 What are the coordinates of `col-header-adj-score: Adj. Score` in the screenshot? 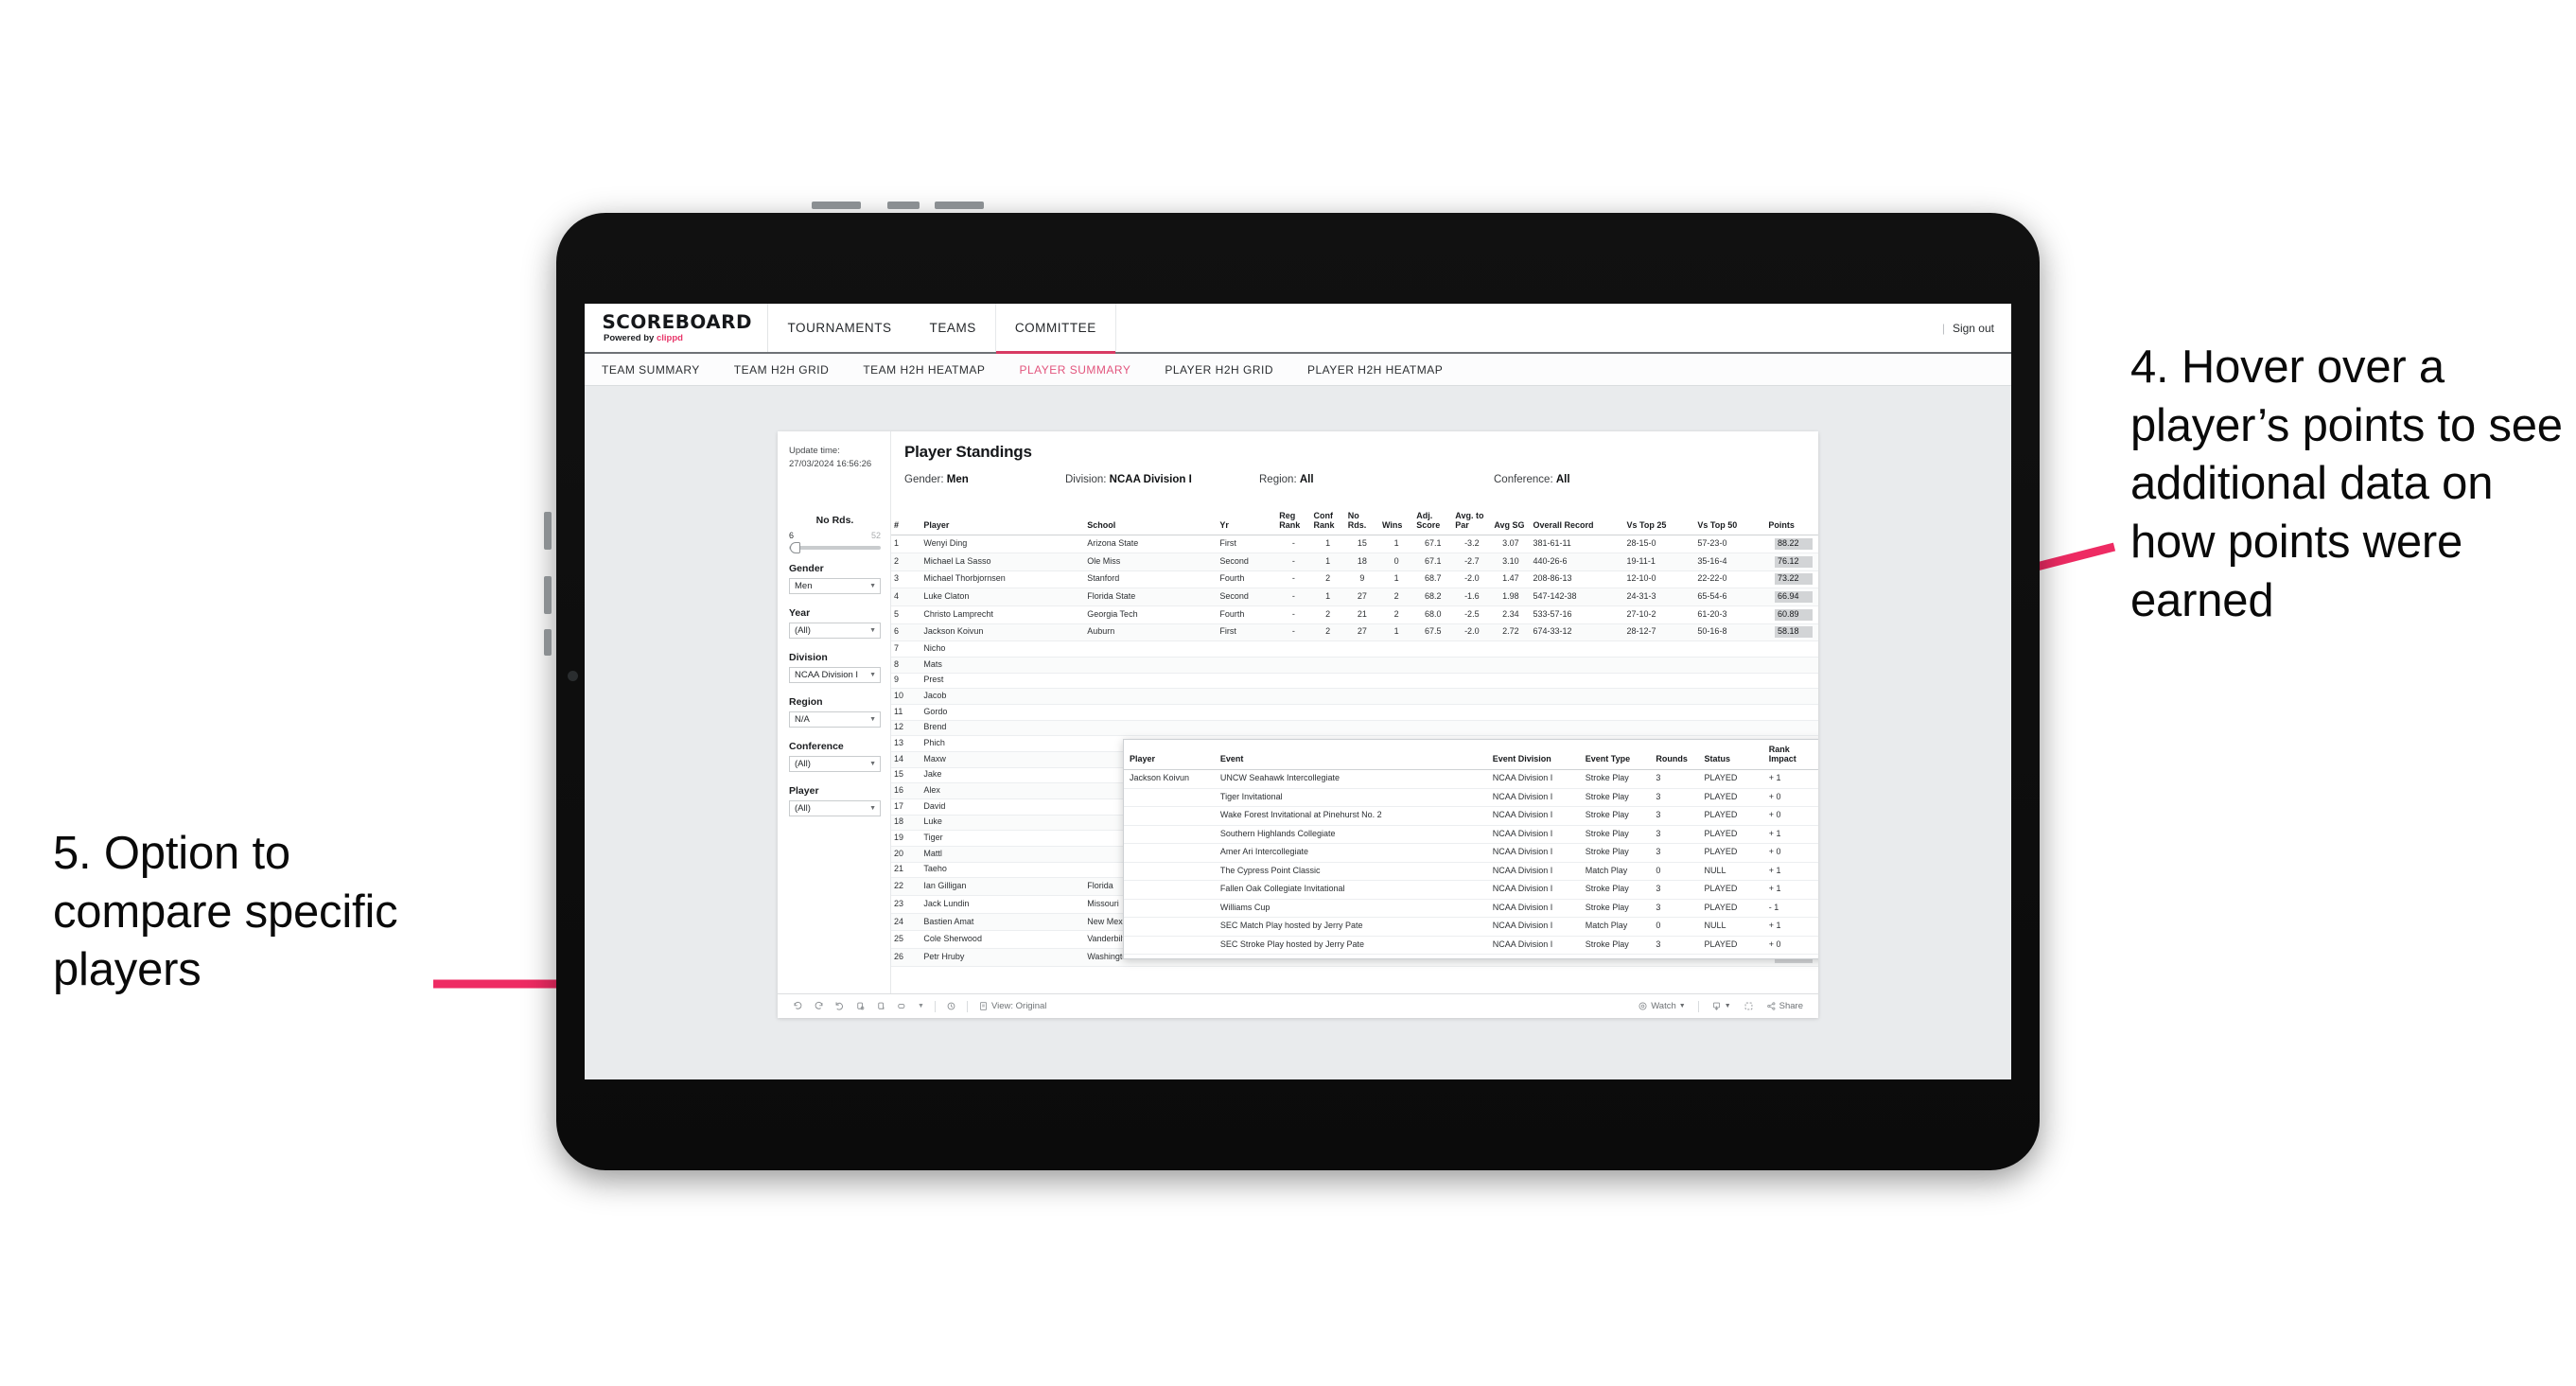 It's located at (1433, 521).